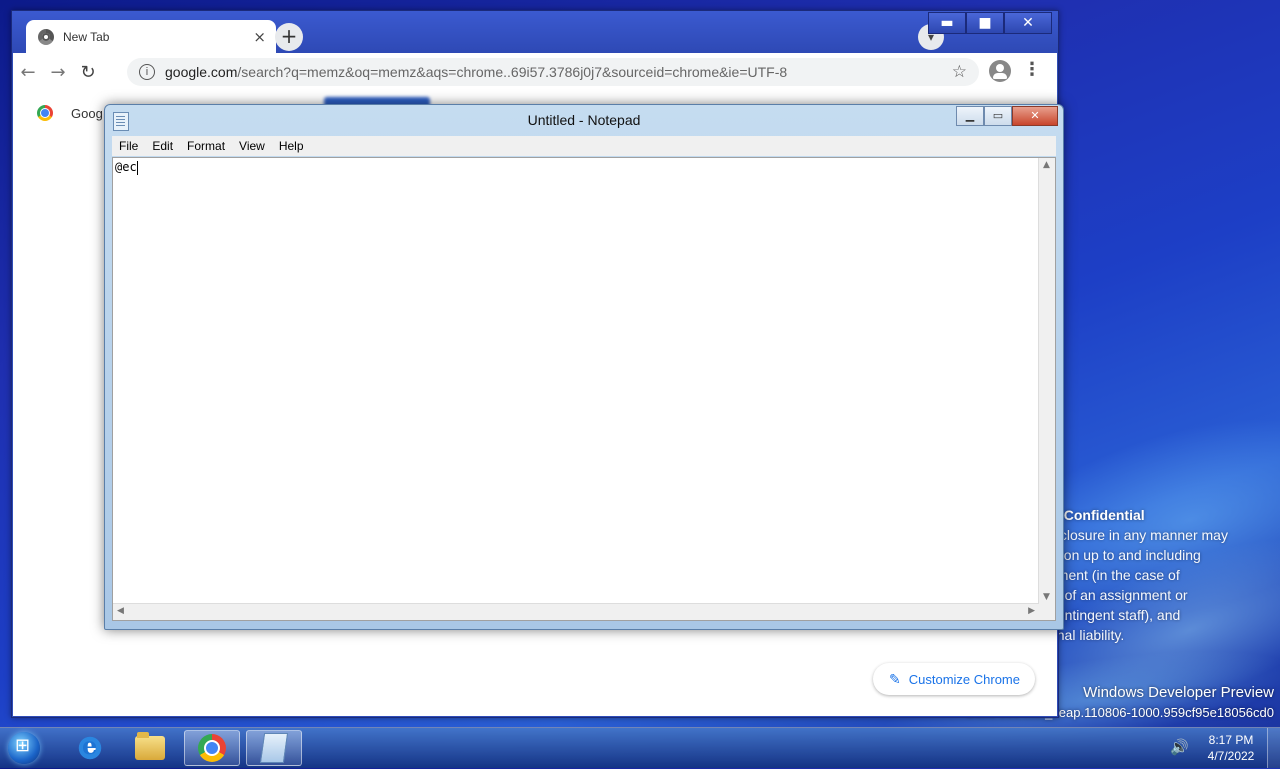  I want to click on watermark-line: disclosure in any manner may, so click(1135, 535).